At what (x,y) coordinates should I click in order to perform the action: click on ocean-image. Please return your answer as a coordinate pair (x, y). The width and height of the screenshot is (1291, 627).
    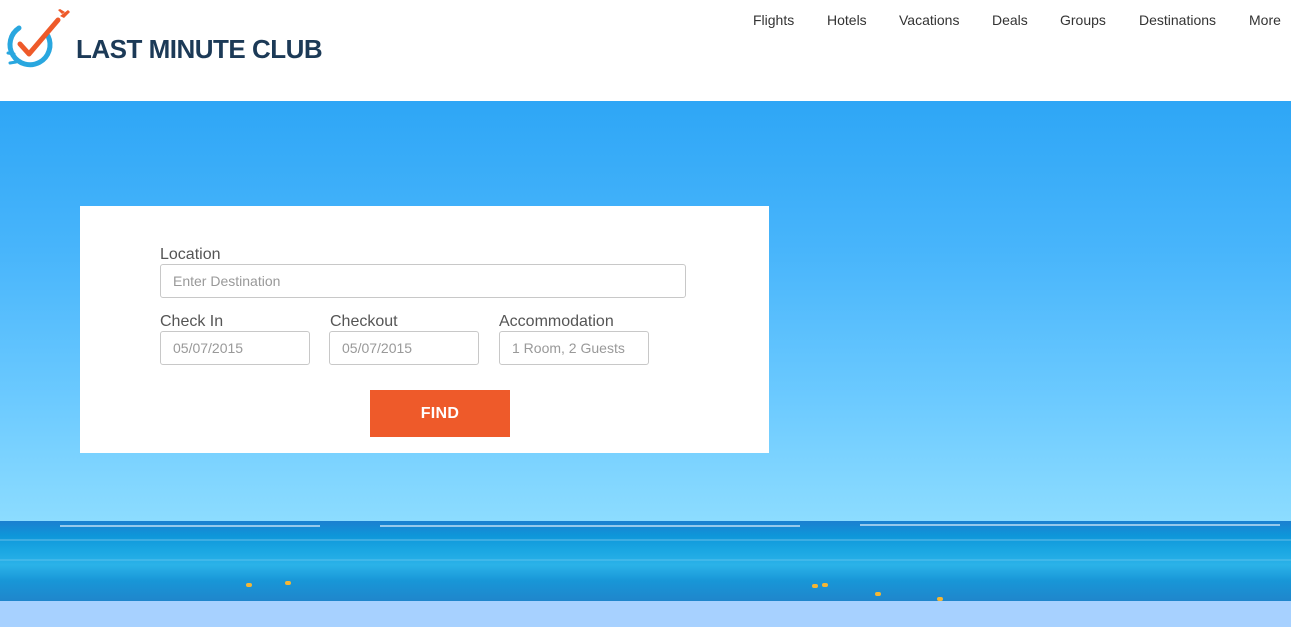
    Looking at the image, I should click on (645, 561).